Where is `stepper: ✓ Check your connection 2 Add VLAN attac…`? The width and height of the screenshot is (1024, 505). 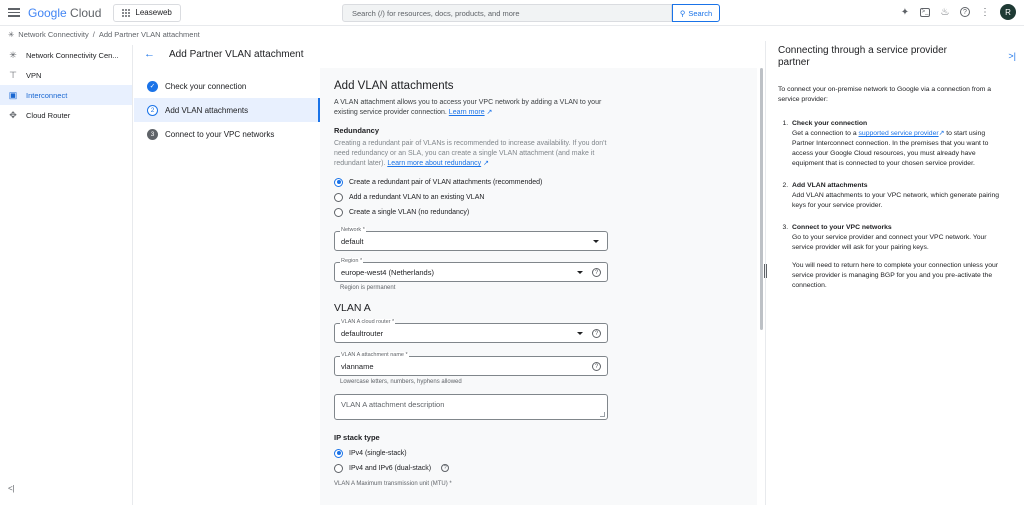 stepper: ✓ Check your connection 2 Add VLAN attac… is located at coordinates (227, 110).